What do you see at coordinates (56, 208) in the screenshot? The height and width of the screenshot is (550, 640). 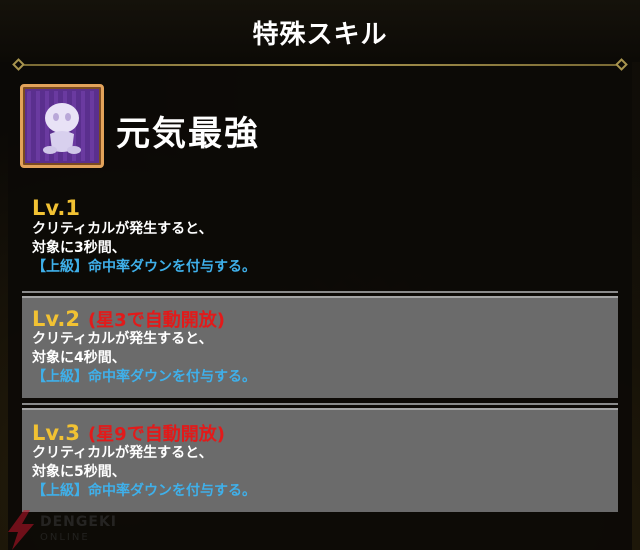 I see `level-label: Lv.1` at bounding box center [56, 208].